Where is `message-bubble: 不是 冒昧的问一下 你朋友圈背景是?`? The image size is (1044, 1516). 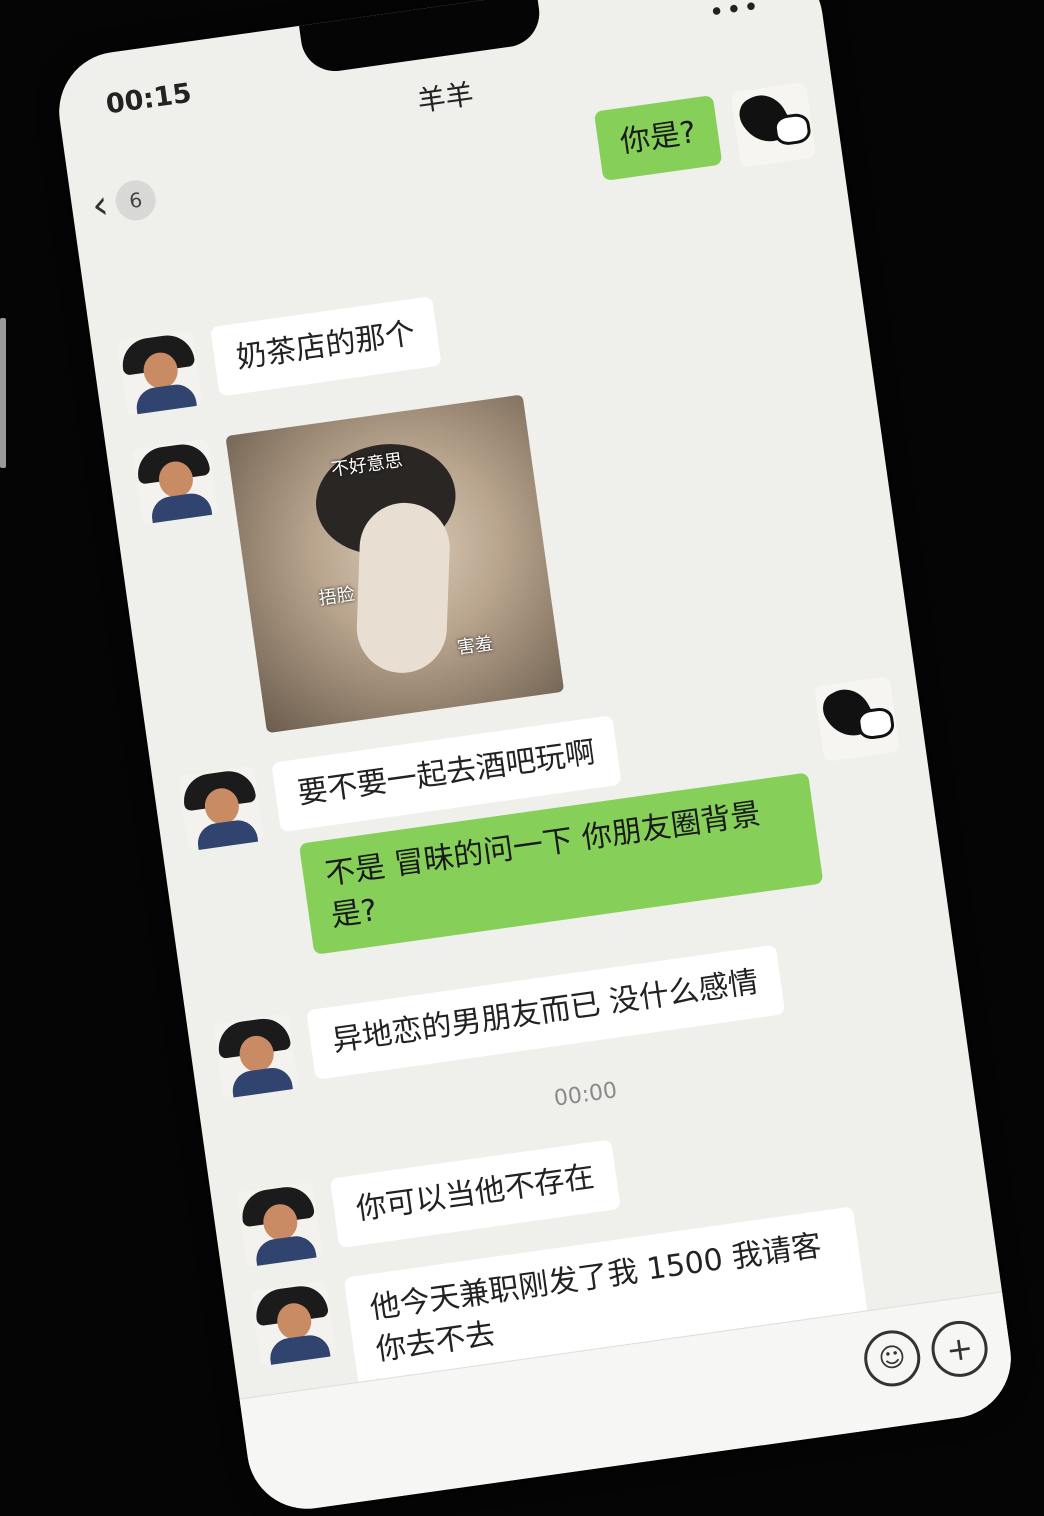
message-bubble: 不是 冒昧的问一下 你朋友圈背景是? is located at coordinates (561, 863).